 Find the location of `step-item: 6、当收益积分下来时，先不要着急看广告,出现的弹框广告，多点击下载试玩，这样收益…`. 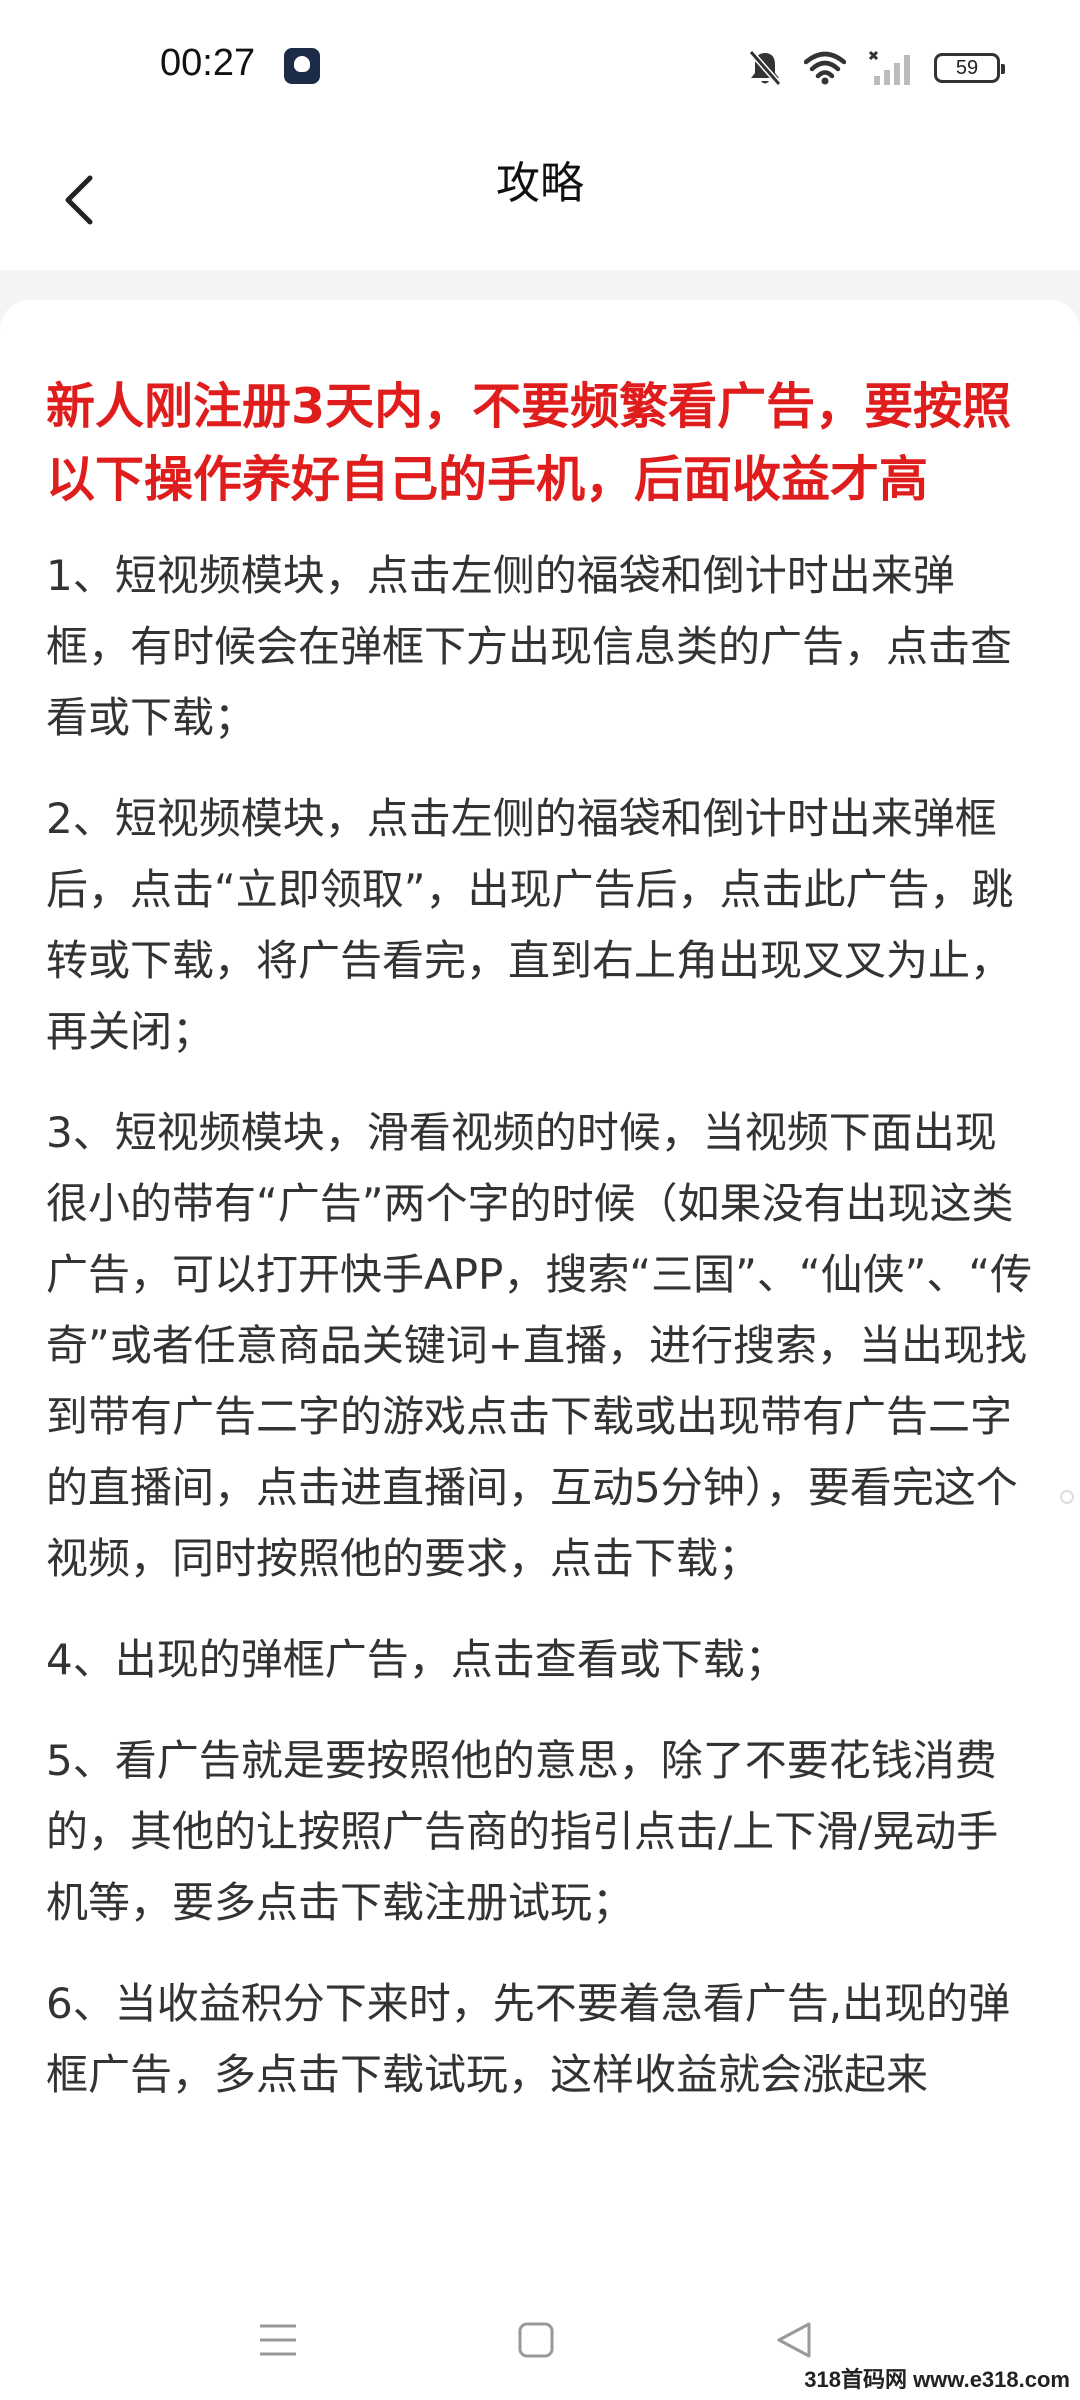

step-item: 6、当收益积分下来时，先不要着急看广告,出现的弹框广告，多点击下载试玩，这样收益… is located at coordinates (528, 2039).